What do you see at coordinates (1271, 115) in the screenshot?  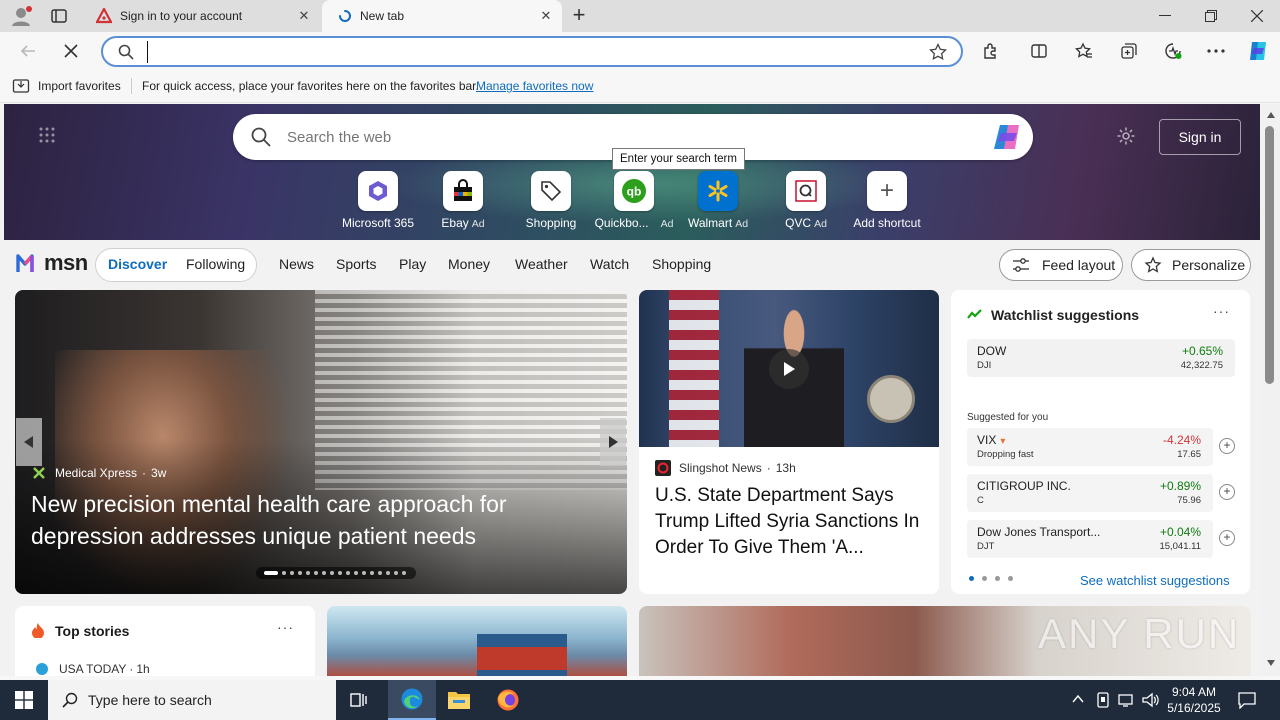 I see `scroll-up-icon` at bounding box center [1271, 115].